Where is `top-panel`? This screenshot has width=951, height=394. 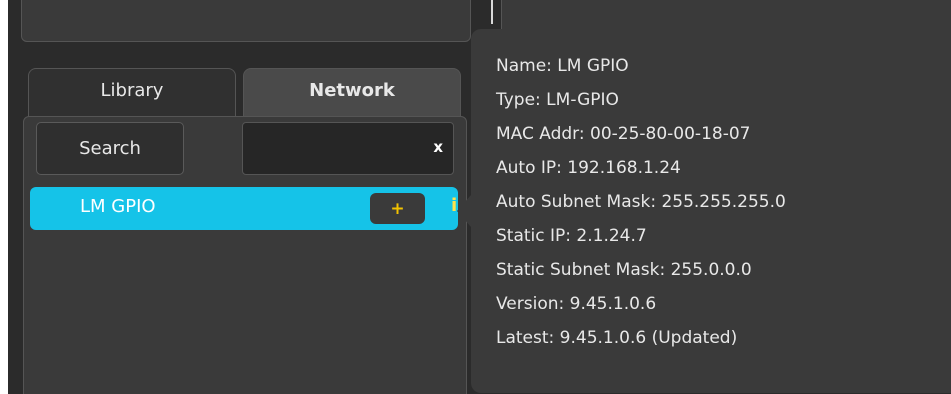 top-panel is located at coordinates (246, 21).